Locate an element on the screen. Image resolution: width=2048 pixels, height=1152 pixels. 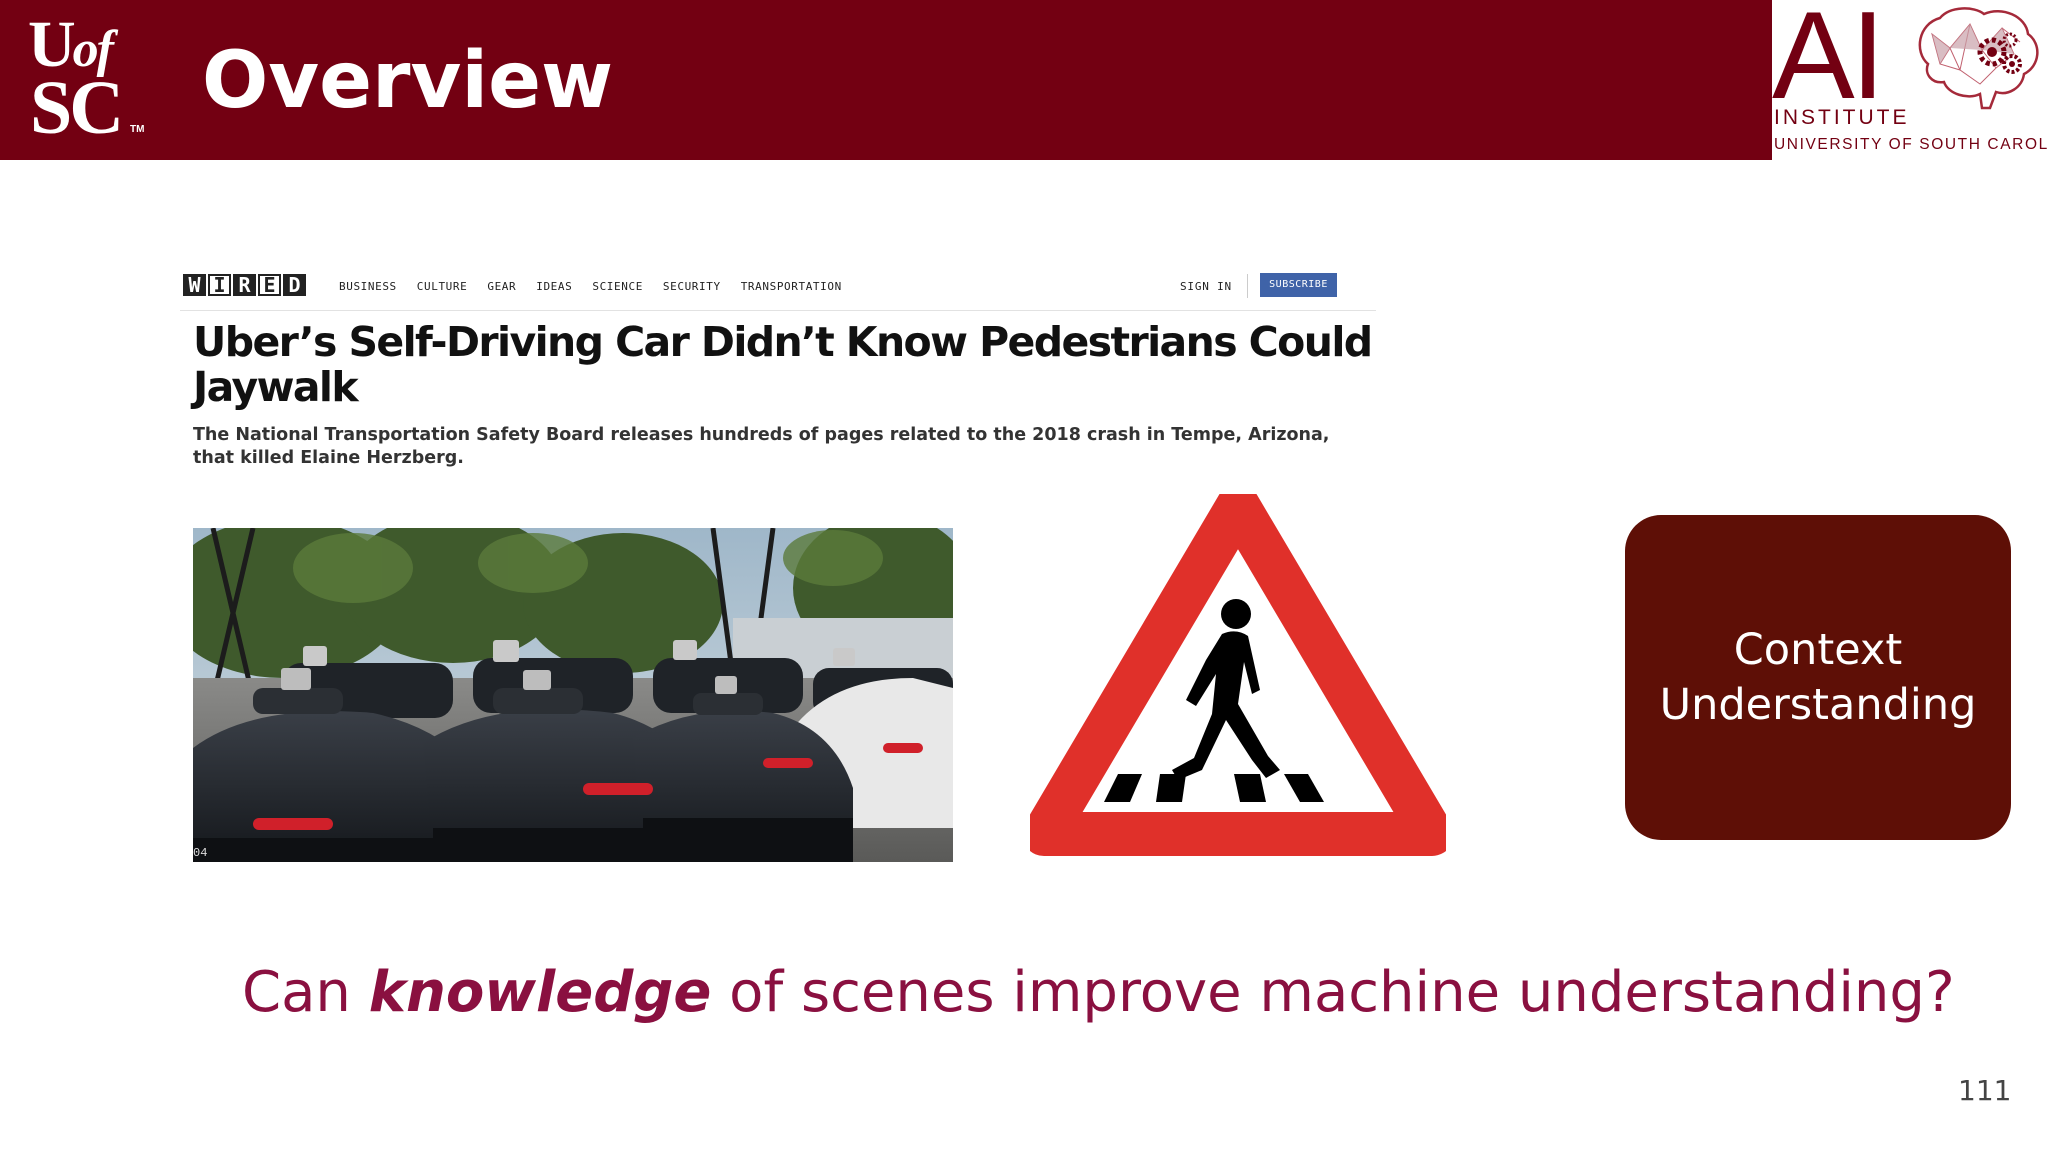
logo-trademark: TM is located at coordinates (137, 129).